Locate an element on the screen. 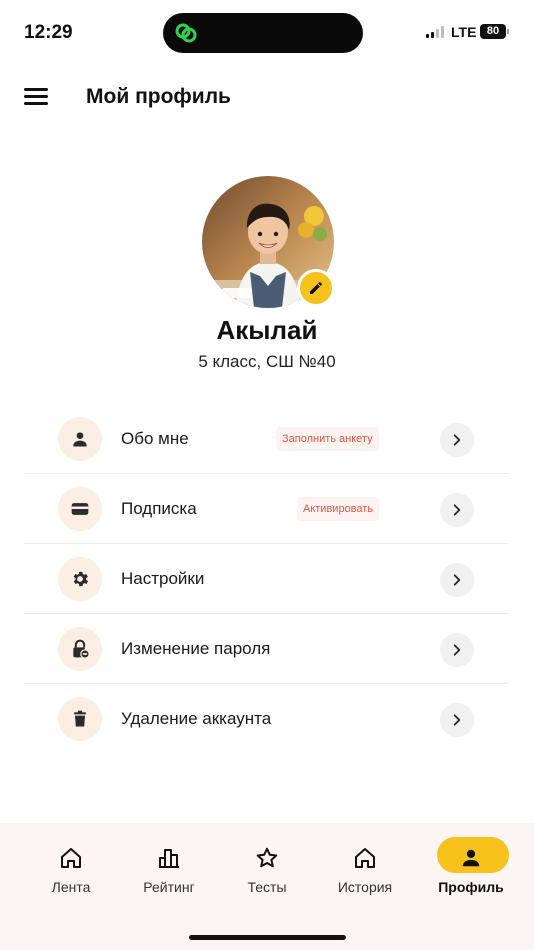 Image resolution: width=534 pixels, height=950 pixels. menu-item-settings: Настройки is located at coordinates (266, 579).